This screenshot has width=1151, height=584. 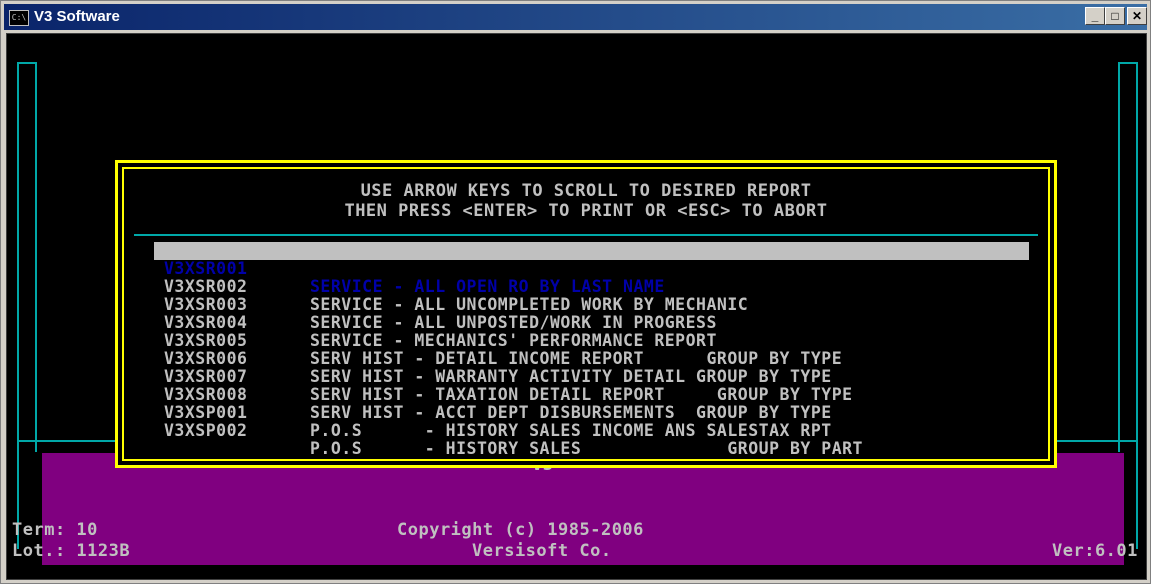 What do you see at coordinates (27, 63) in the screenshot?
I see `frame-top-left` at bounding box center [27, 63].